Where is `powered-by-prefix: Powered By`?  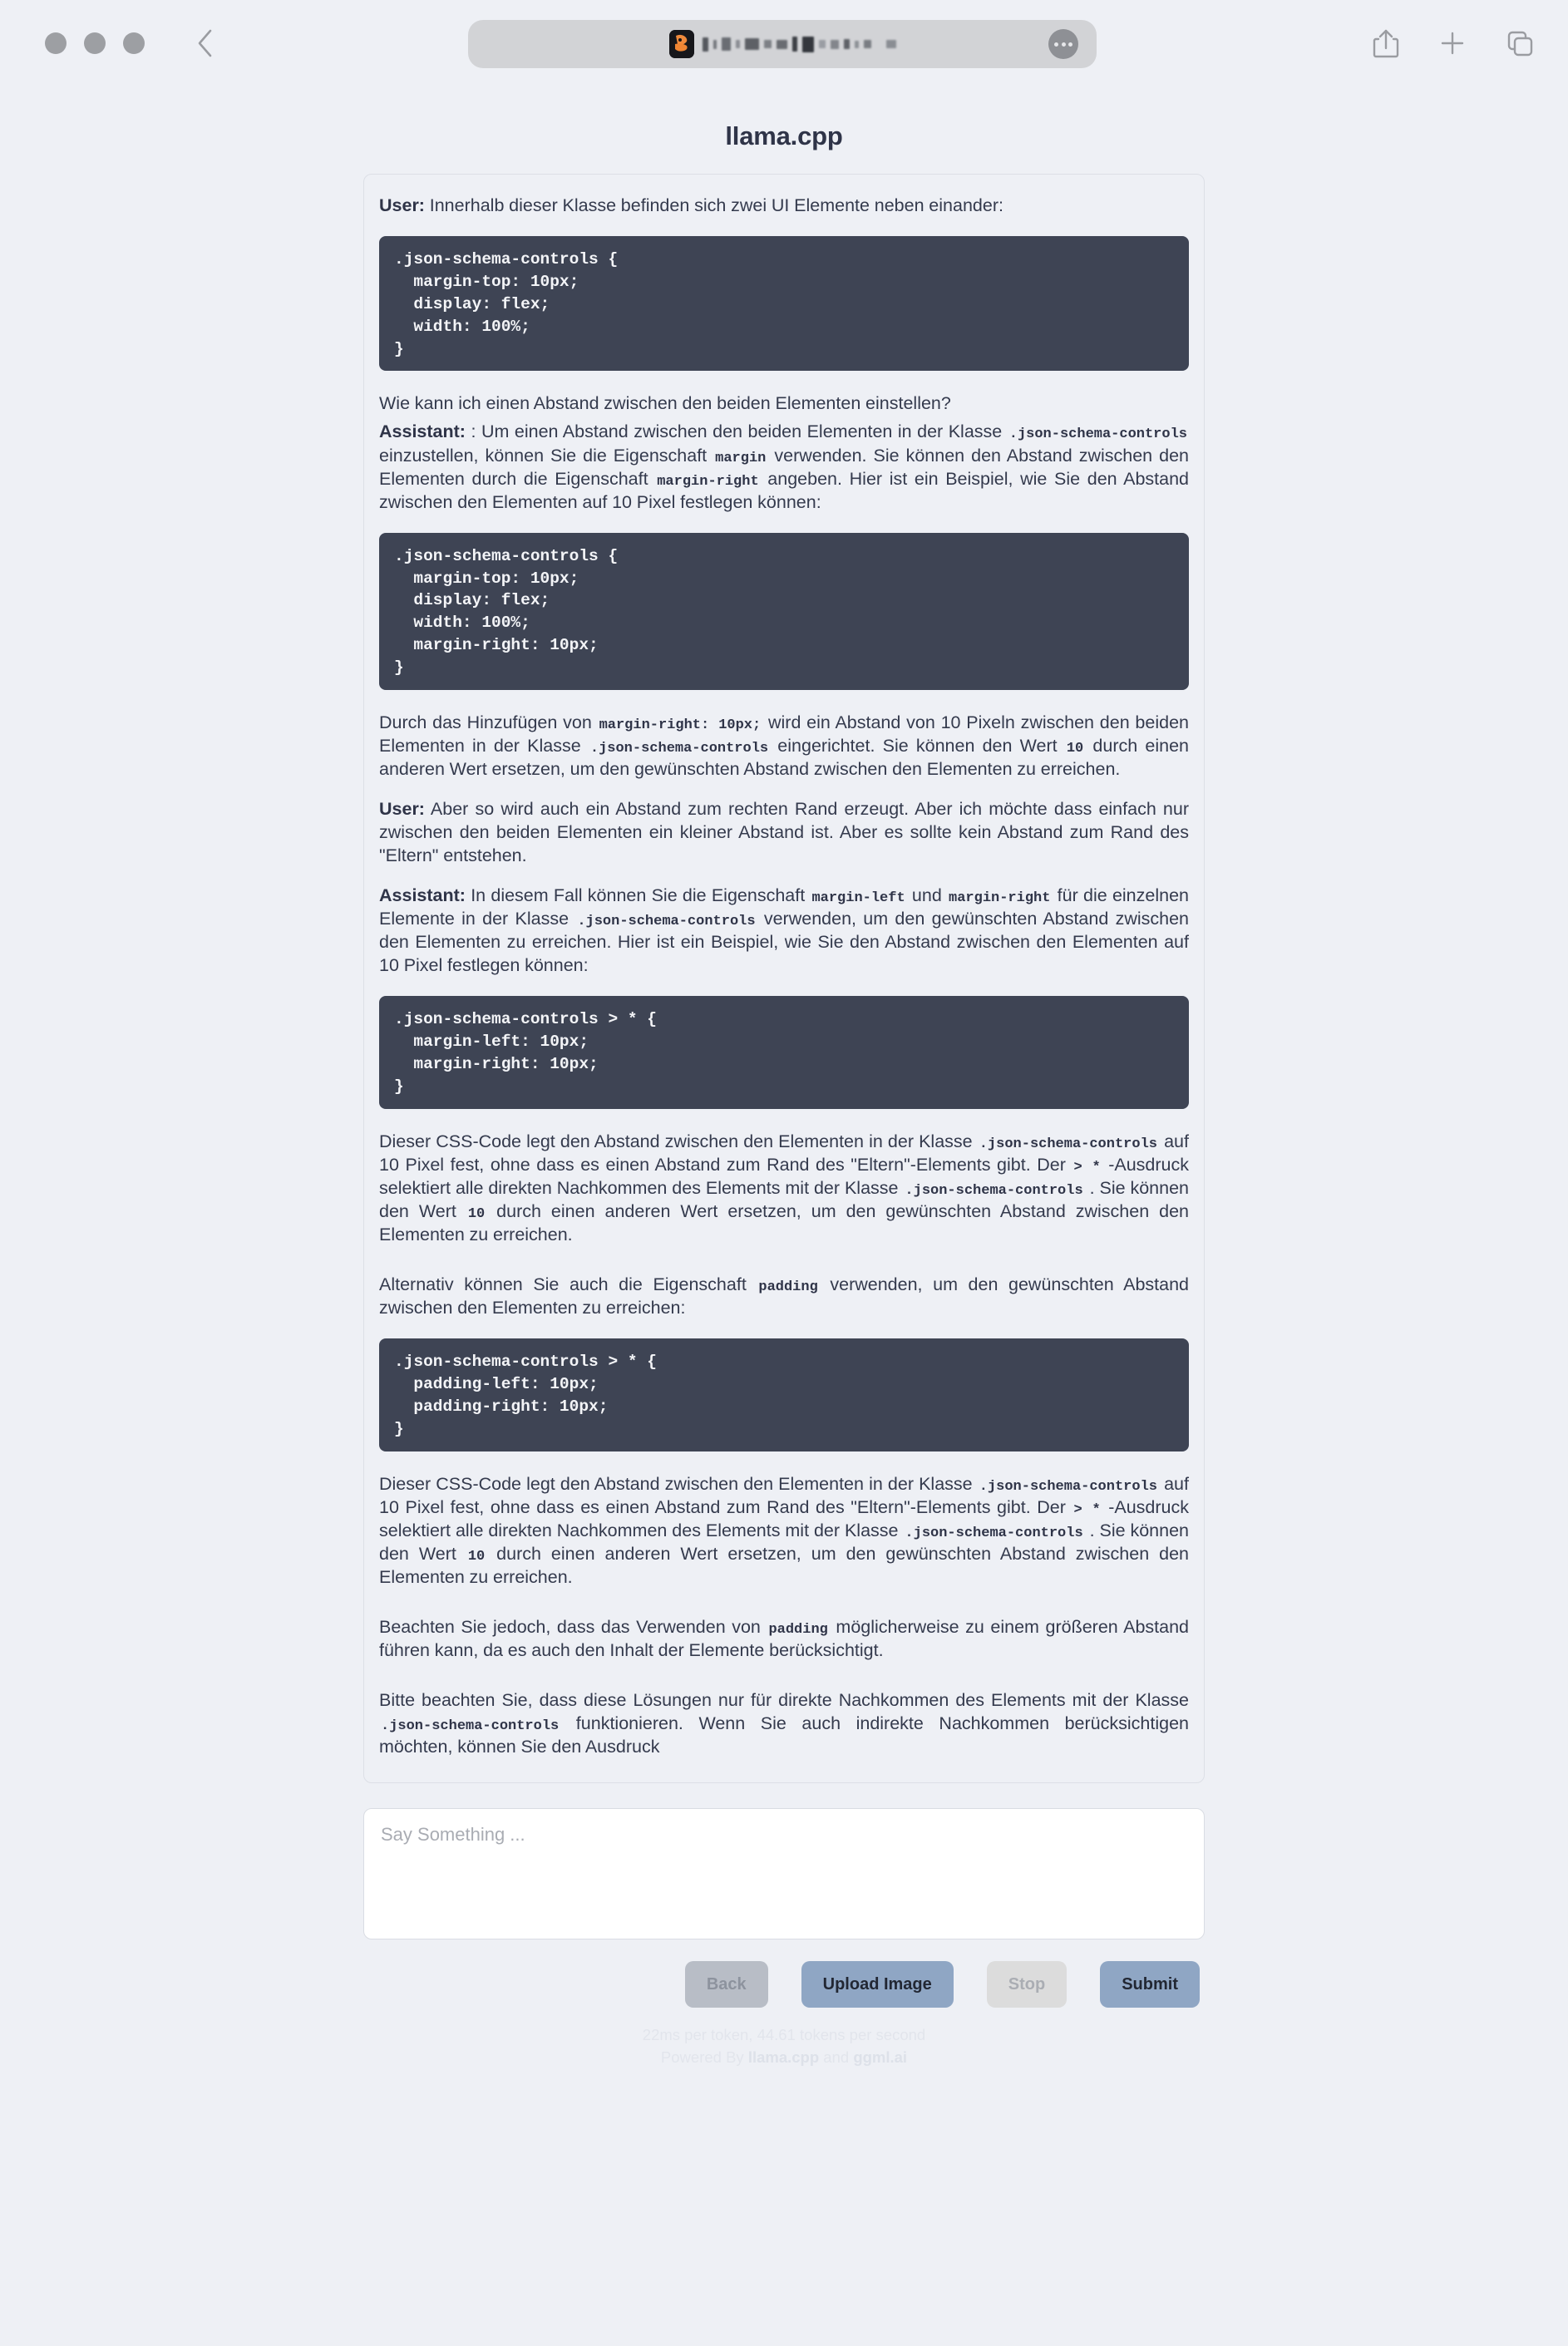
powered-by-prefix: Powered By is located at coordinates (704, 2057).